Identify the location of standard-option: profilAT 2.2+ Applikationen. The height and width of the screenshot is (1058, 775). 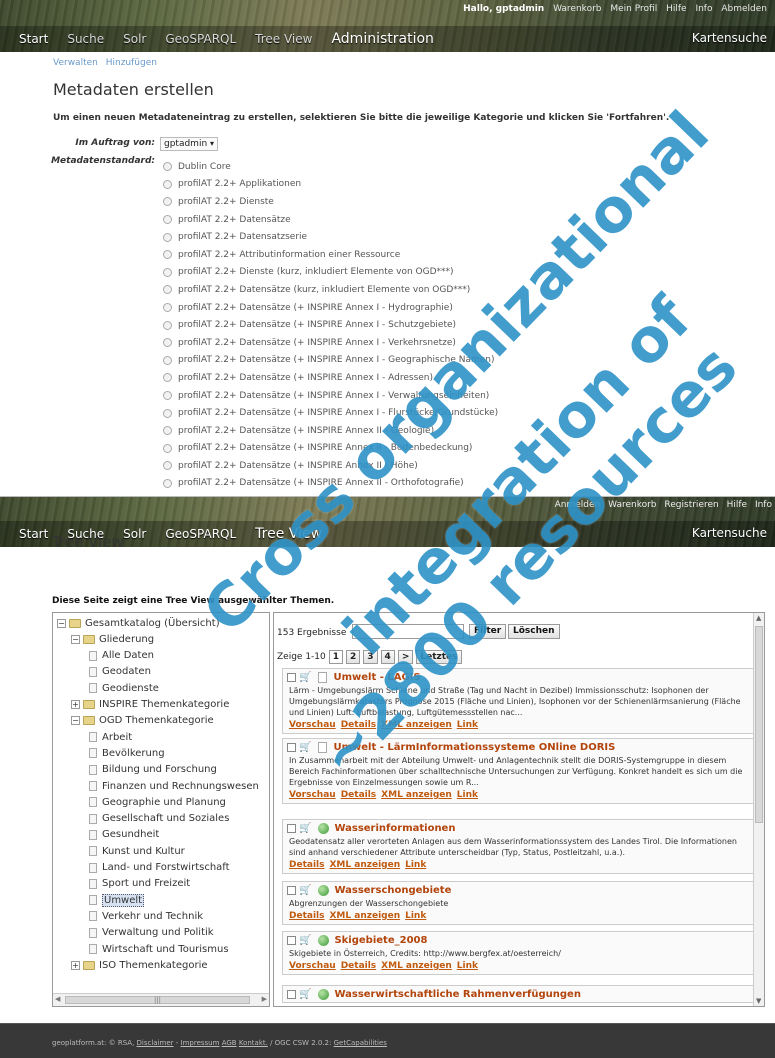
(330, 185).